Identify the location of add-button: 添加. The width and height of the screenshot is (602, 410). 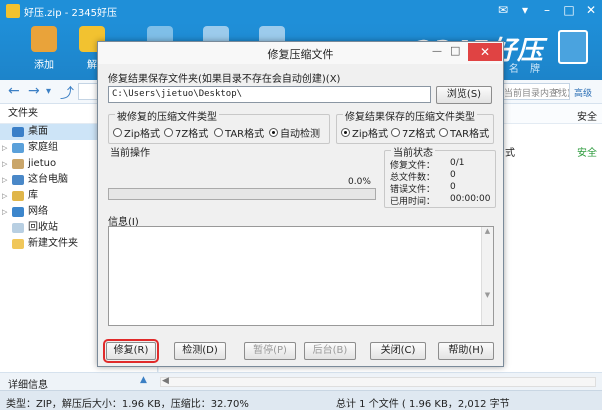
(44, 48).